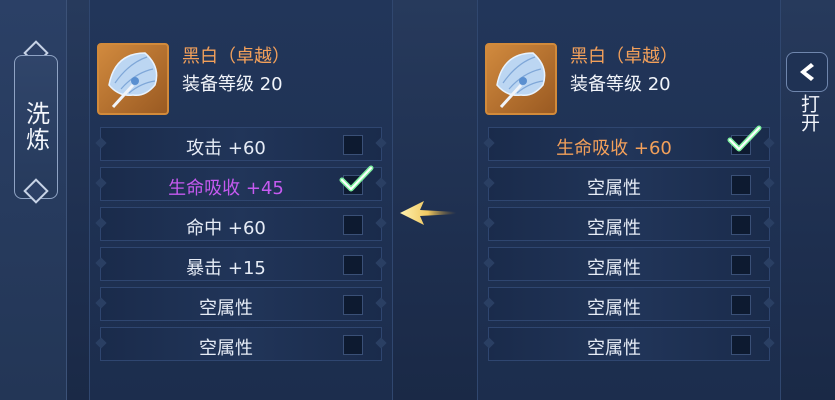  I want to click on attribute-row: 生命吸收 +60, so click(629, 143).